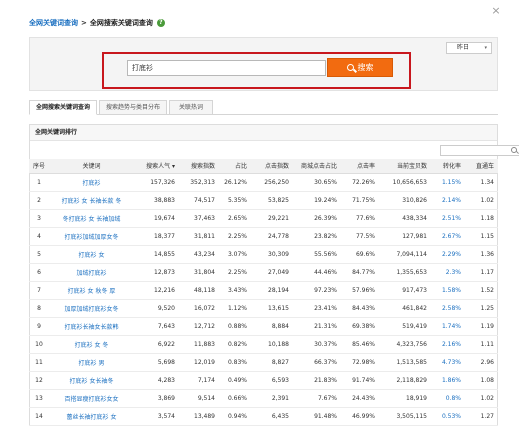 The image size is (519, 426). Describe the element at coordinates (317, 200) in the screenshot. I see `cell-mall-click-share: 19.24%` at that location.